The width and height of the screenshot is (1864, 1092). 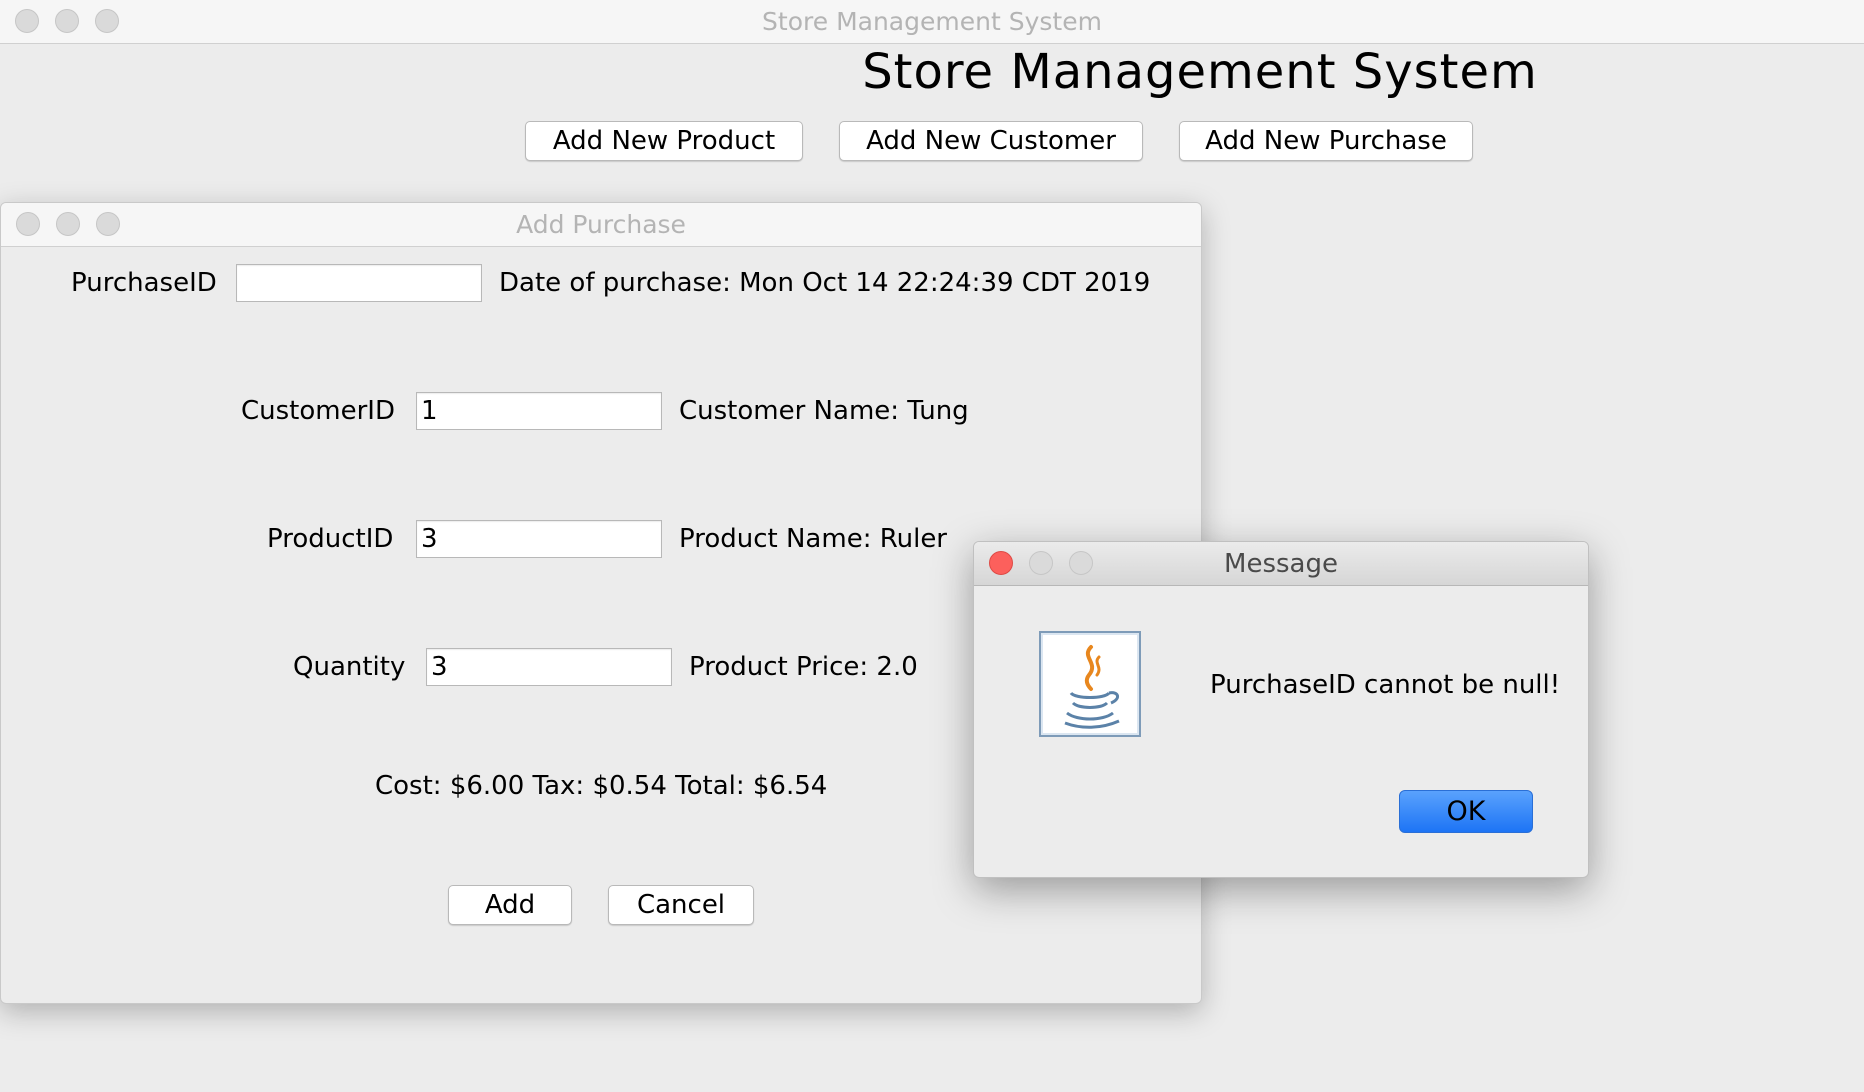 What do you see at coordinates (601, 786) in the screenshot?
I see `totals-text: Cost: $6.00 Tax: $0.54 Total: $6.54` at bounding box center [601, 786].